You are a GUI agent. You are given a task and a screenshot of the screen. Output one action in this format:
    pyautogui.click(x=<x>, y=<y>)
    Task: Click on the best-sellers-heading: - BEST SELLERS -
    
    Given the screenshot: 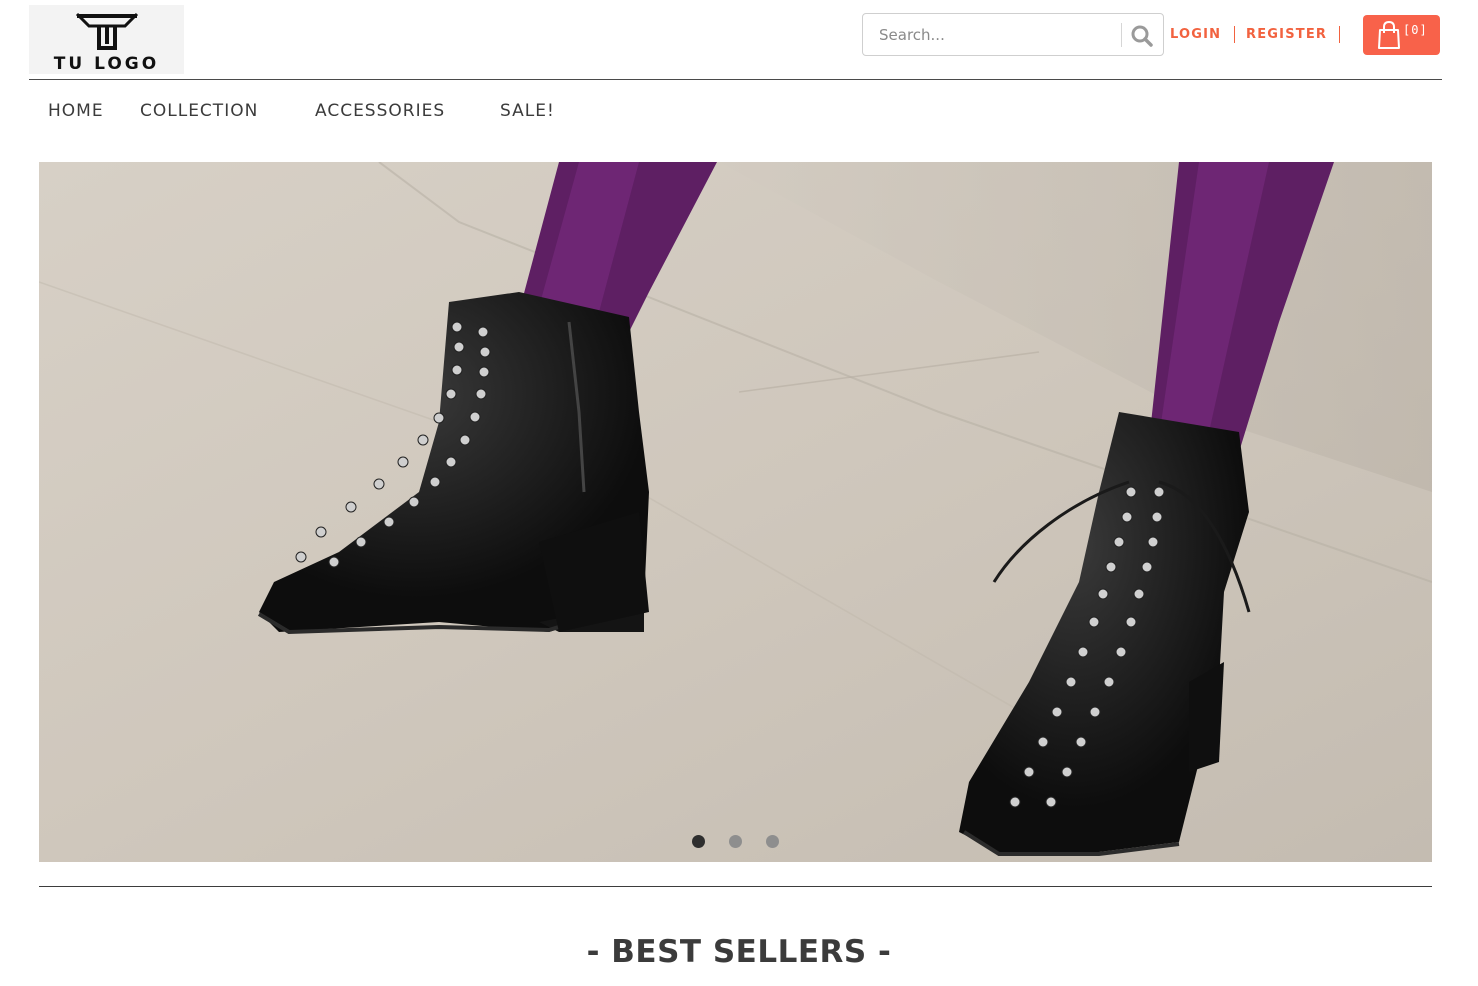 What is the action you would take?
    pyautogui.click(x=739, y=952)
    